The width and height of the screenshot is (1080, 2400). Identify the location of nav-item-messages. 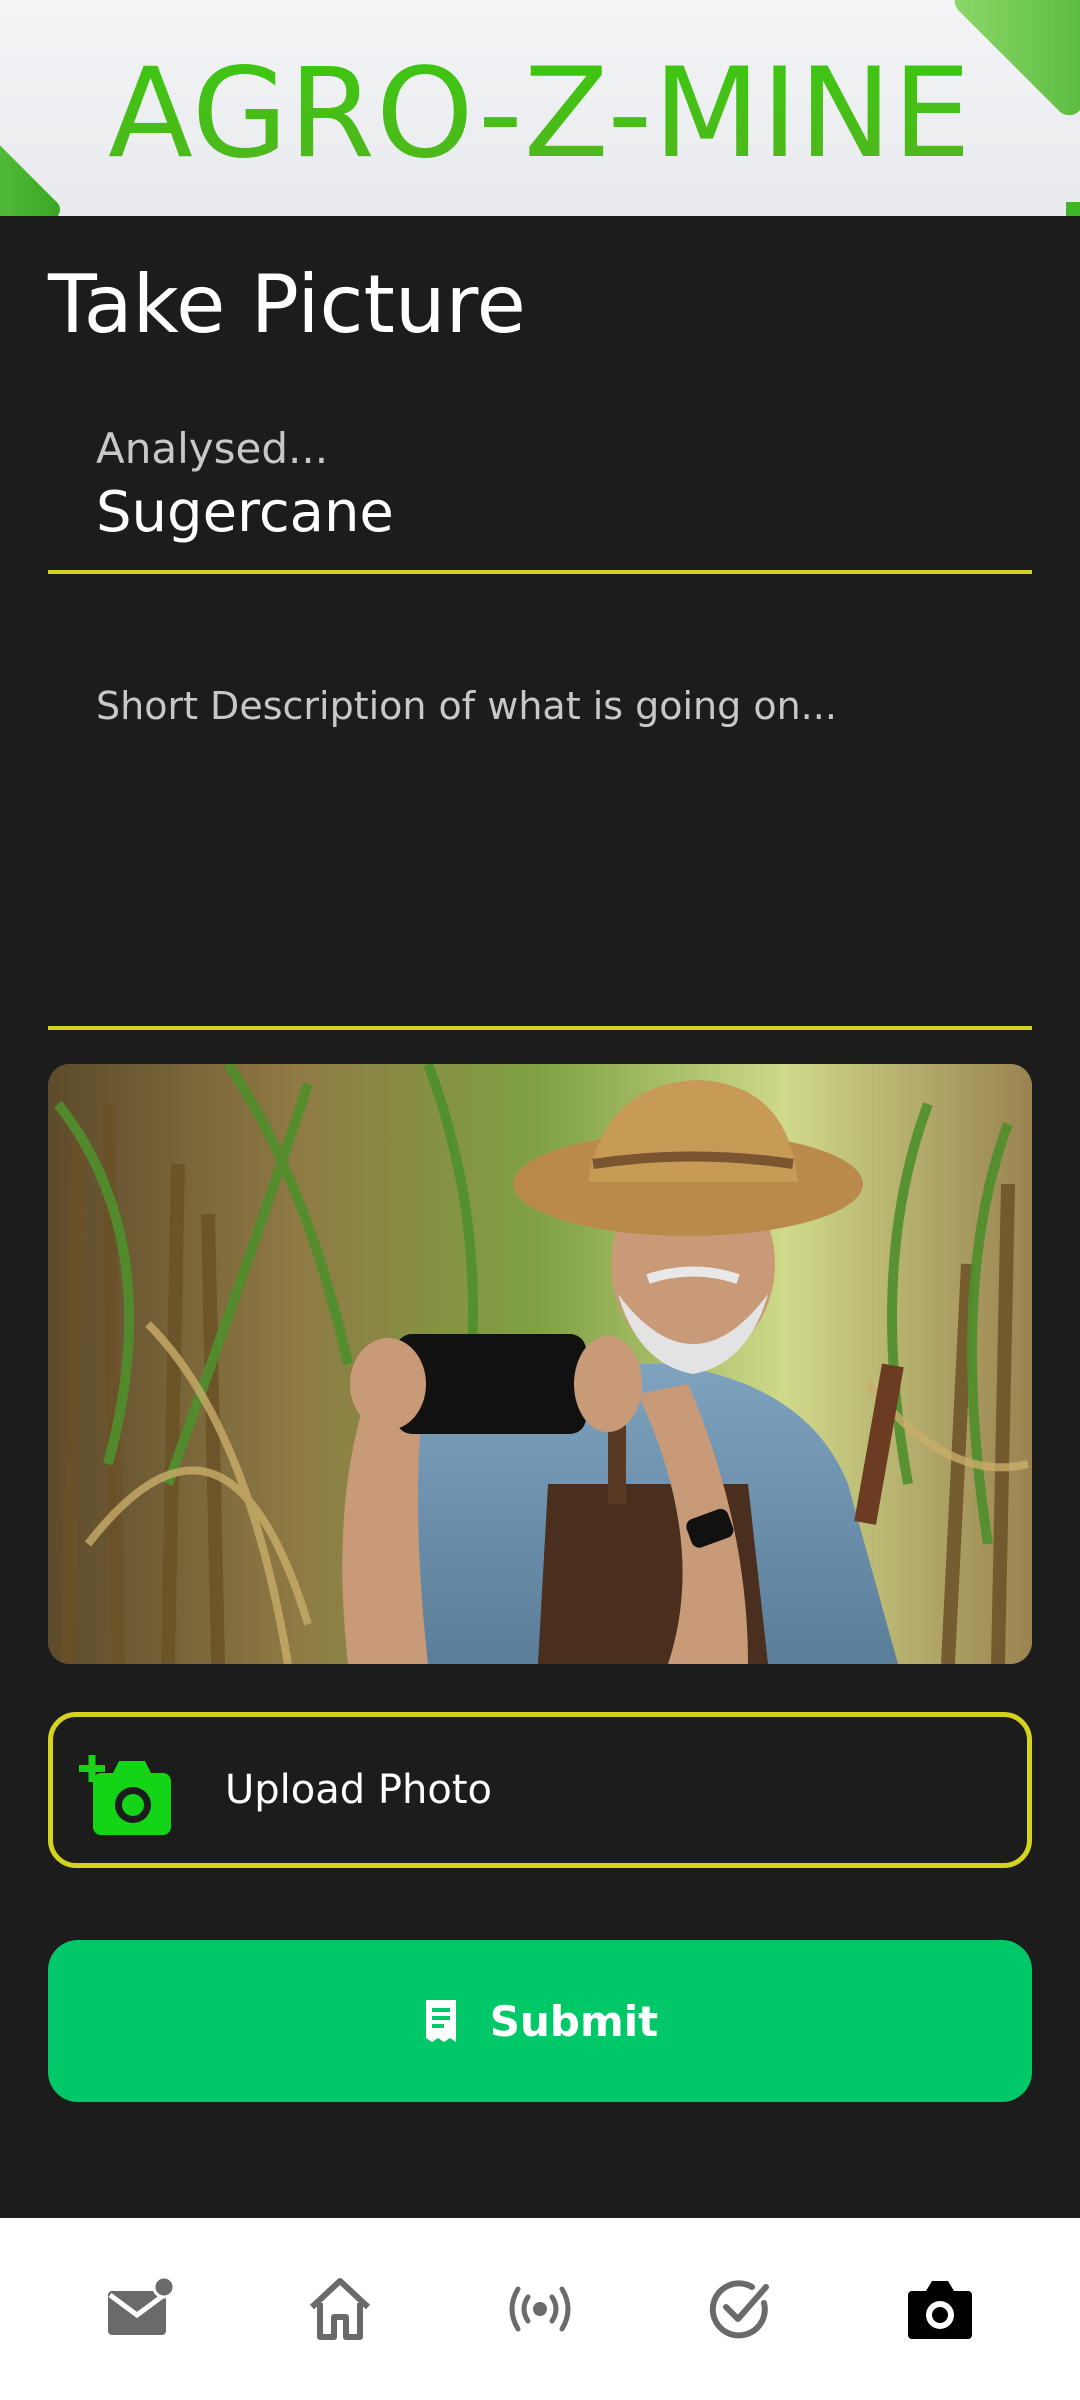
(140, 2309).